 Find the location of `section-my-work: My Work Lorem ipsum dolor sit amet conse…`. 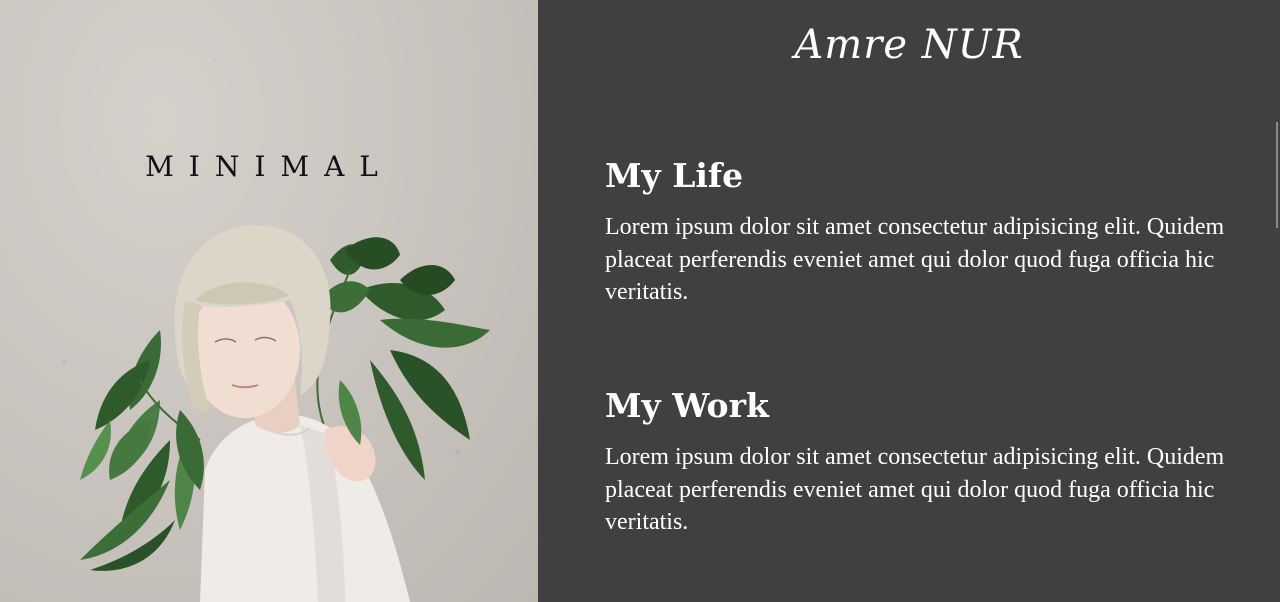

section-my-work: My Work Lorem ipsum dolor sit amet conse… is located at coordinates (915, 462).